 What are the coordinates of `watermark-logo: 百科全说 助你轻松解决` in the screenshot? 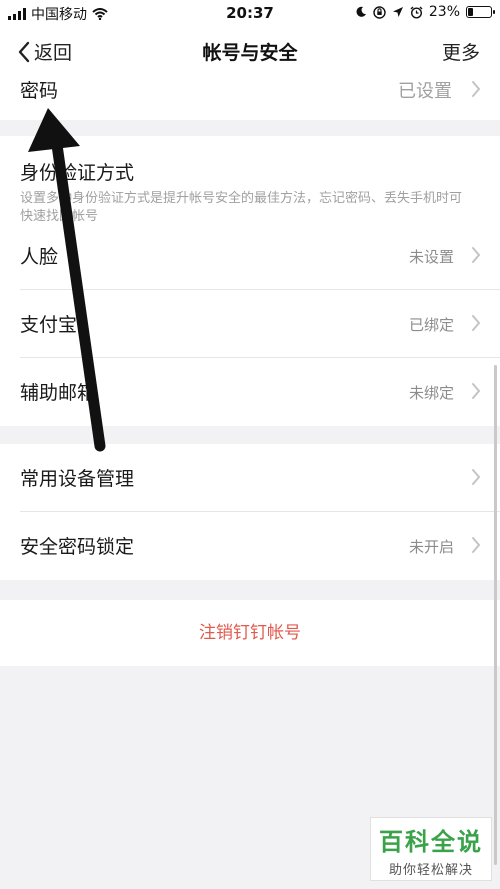 It's located at (431, 849).